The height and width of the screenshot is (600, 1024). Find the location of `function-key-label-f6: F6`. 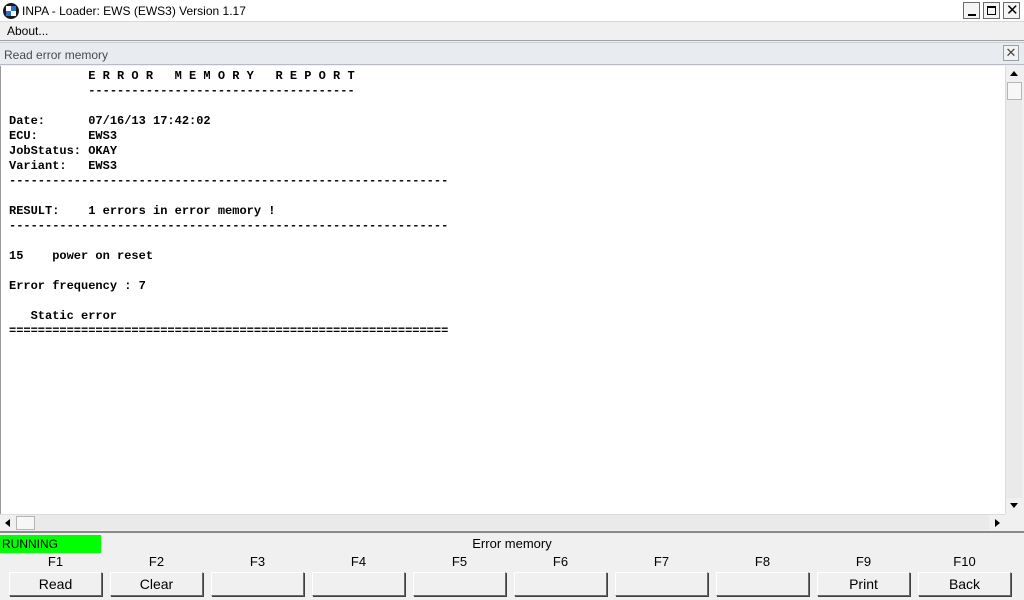

function-key-label-f6: F6 is located at coordinates (560, 561).